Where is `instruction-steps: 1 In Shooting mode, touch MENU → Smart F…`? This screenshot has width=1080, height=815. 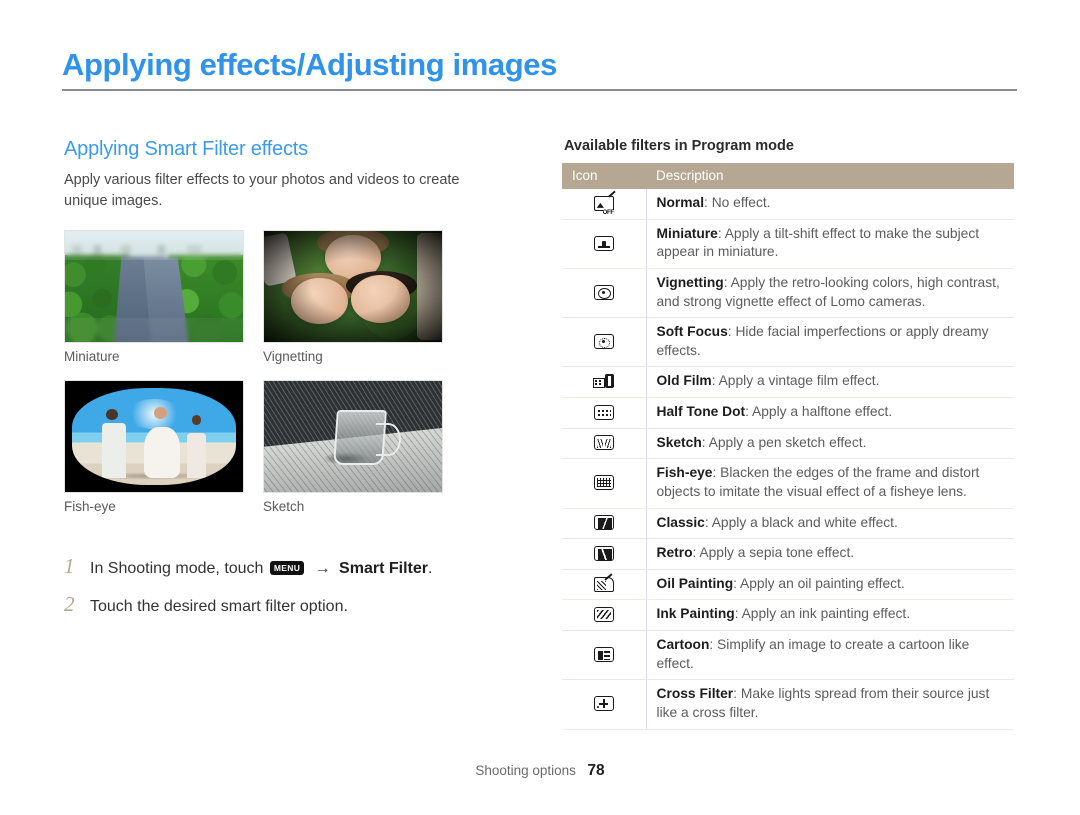 instruction-steps: 1 In Shooting mode, touch MENU → Smart F… is located at coordinates (284, 585).